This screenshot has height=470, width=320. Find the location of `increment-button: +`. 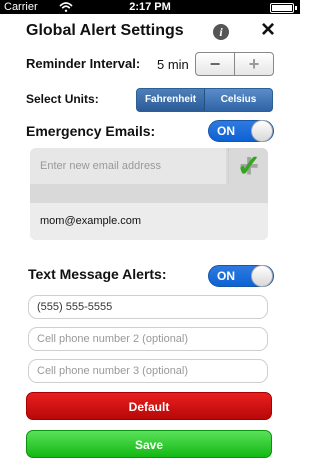

increment-button: + is located at coordinates (253, 64).